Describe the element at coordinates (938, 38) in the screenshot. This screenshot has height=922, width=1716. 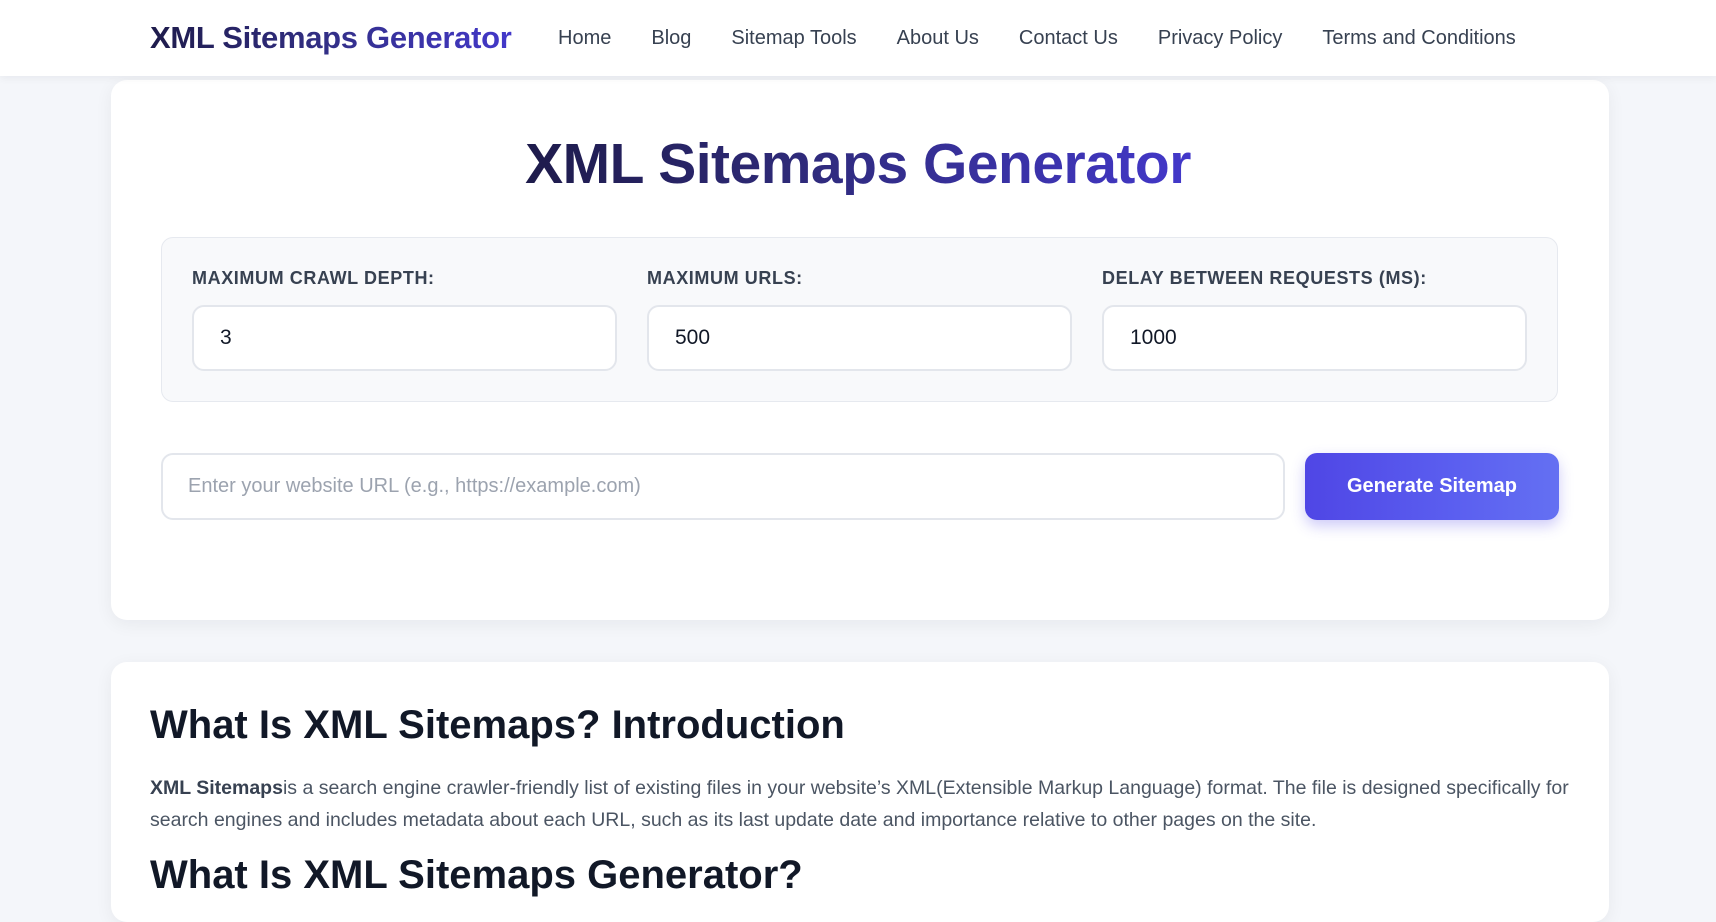
I see `nav-link-about-us: About Us` at that location.